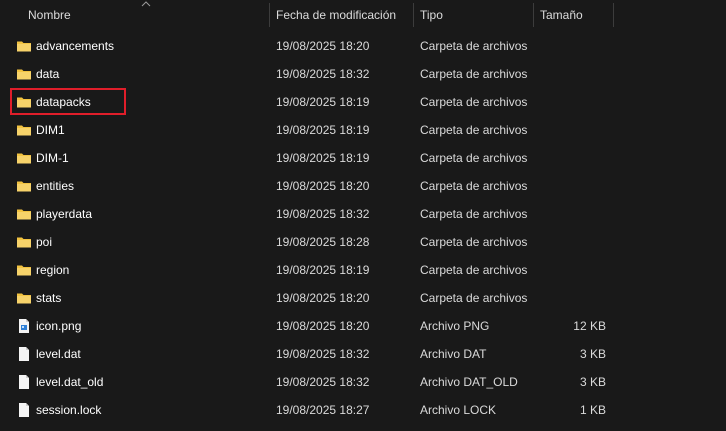  What do you see at coordinates (64, 214) in the screenshot?
I see `file-name: playerdata` at bounding box center [64, 214].